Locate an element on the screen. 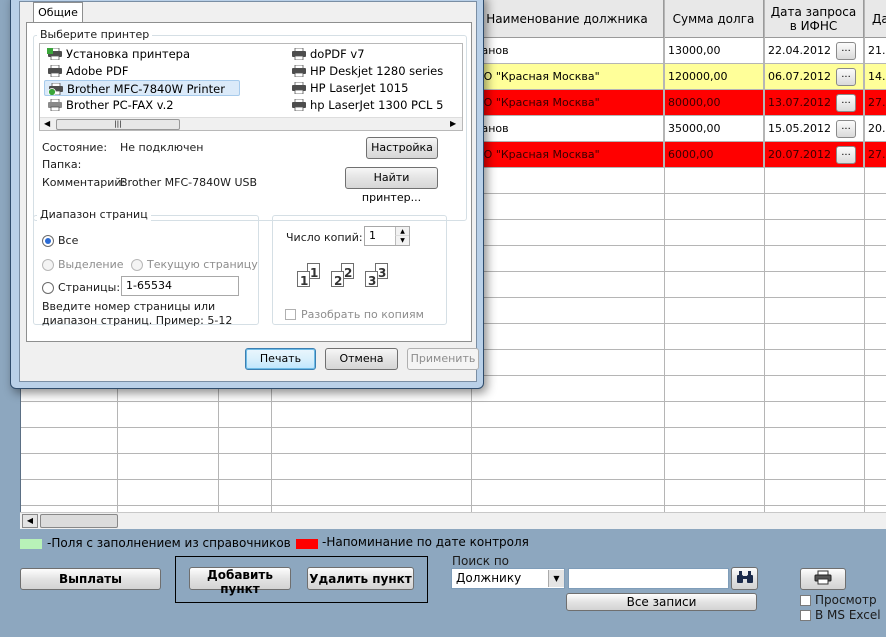 The height and width of the screenshot is (637, 886). ms-excel-checkbox is located at coordinates (805, 615).